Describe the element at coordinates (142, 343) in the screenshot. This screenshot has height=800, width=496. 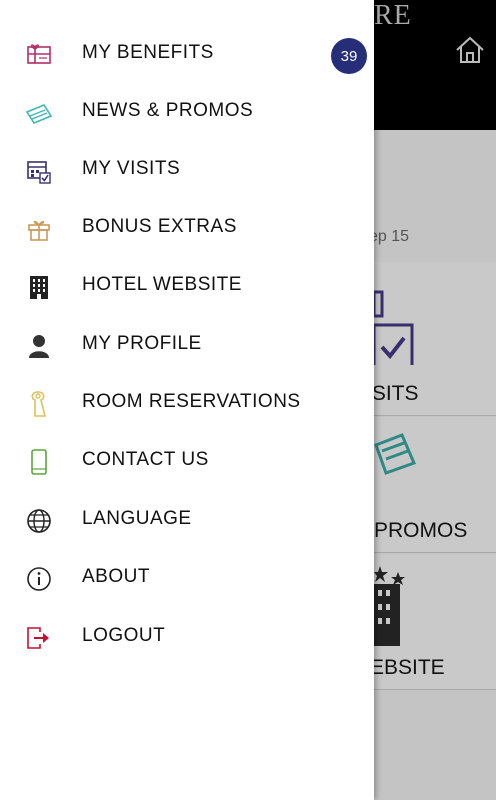
I see `menu-item-label: MY PROFILE` at that location.